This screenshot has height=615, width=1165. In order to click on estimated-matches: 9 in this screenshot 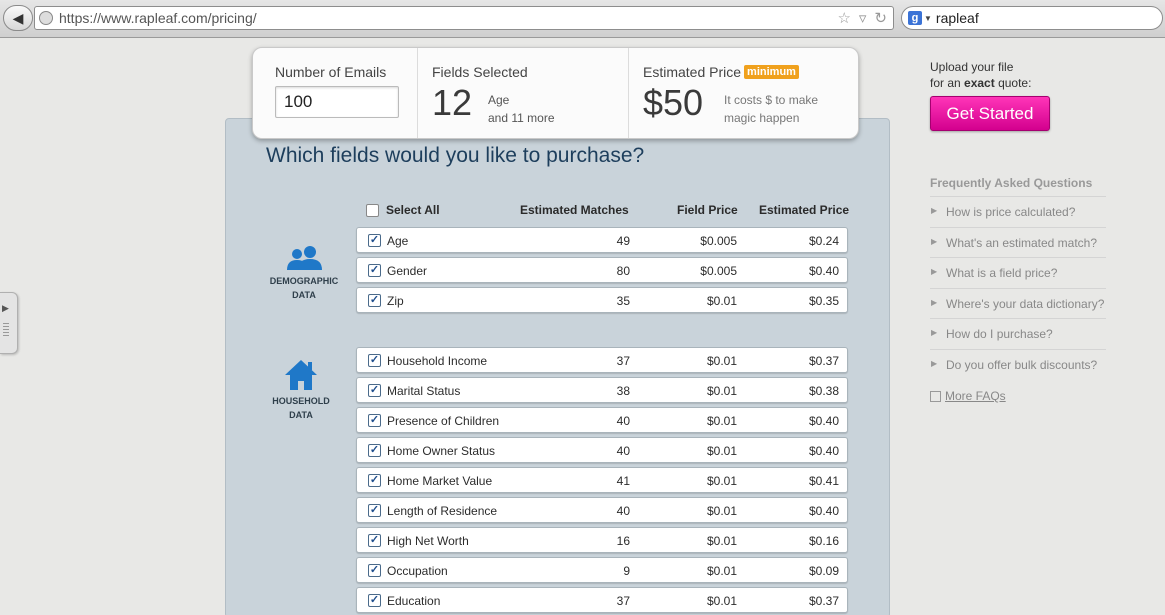, I will do `click(626, 571)`.